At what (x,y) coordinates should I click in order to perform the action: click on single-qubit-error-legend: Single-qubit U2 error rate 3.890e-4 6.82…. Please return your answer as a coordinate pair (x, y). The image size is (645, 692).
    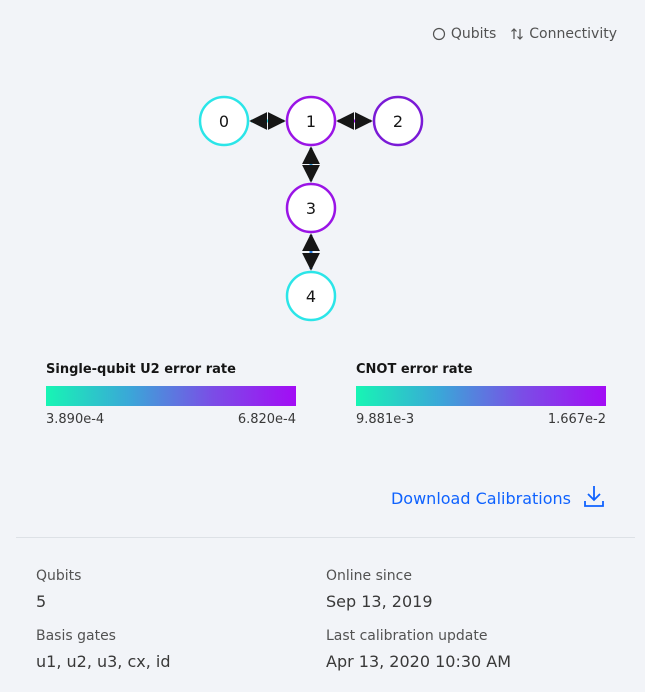
    Looking at the image, I should click on (171, 394).